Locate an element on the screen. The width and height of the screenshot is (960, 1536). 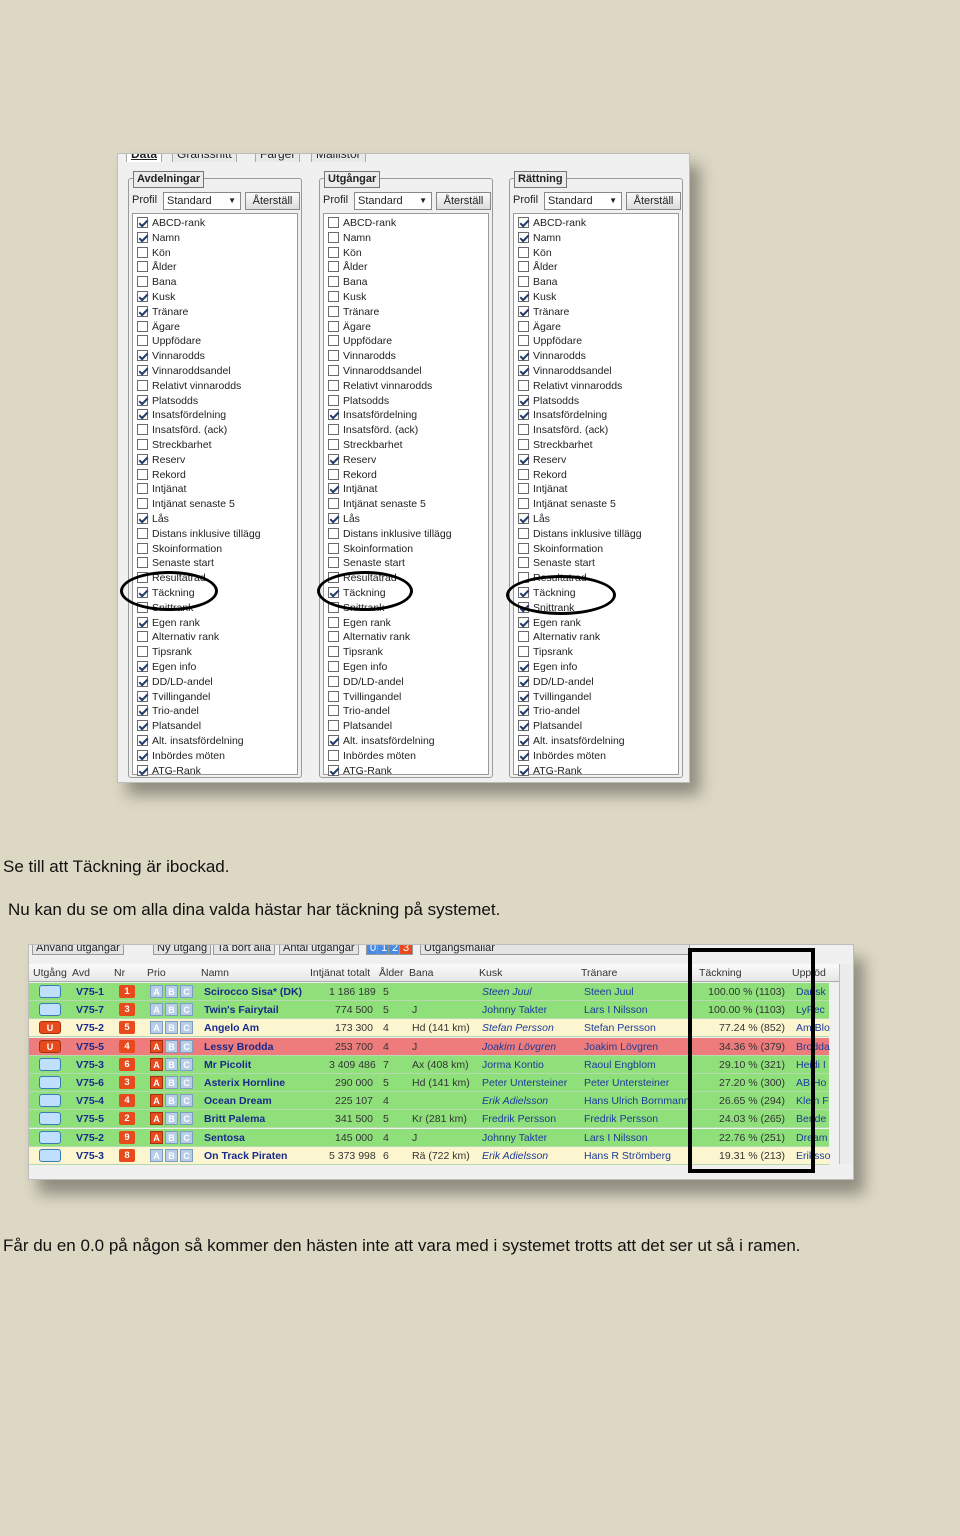
checklist-item: Egen rank is located at coordinates (168, 623).